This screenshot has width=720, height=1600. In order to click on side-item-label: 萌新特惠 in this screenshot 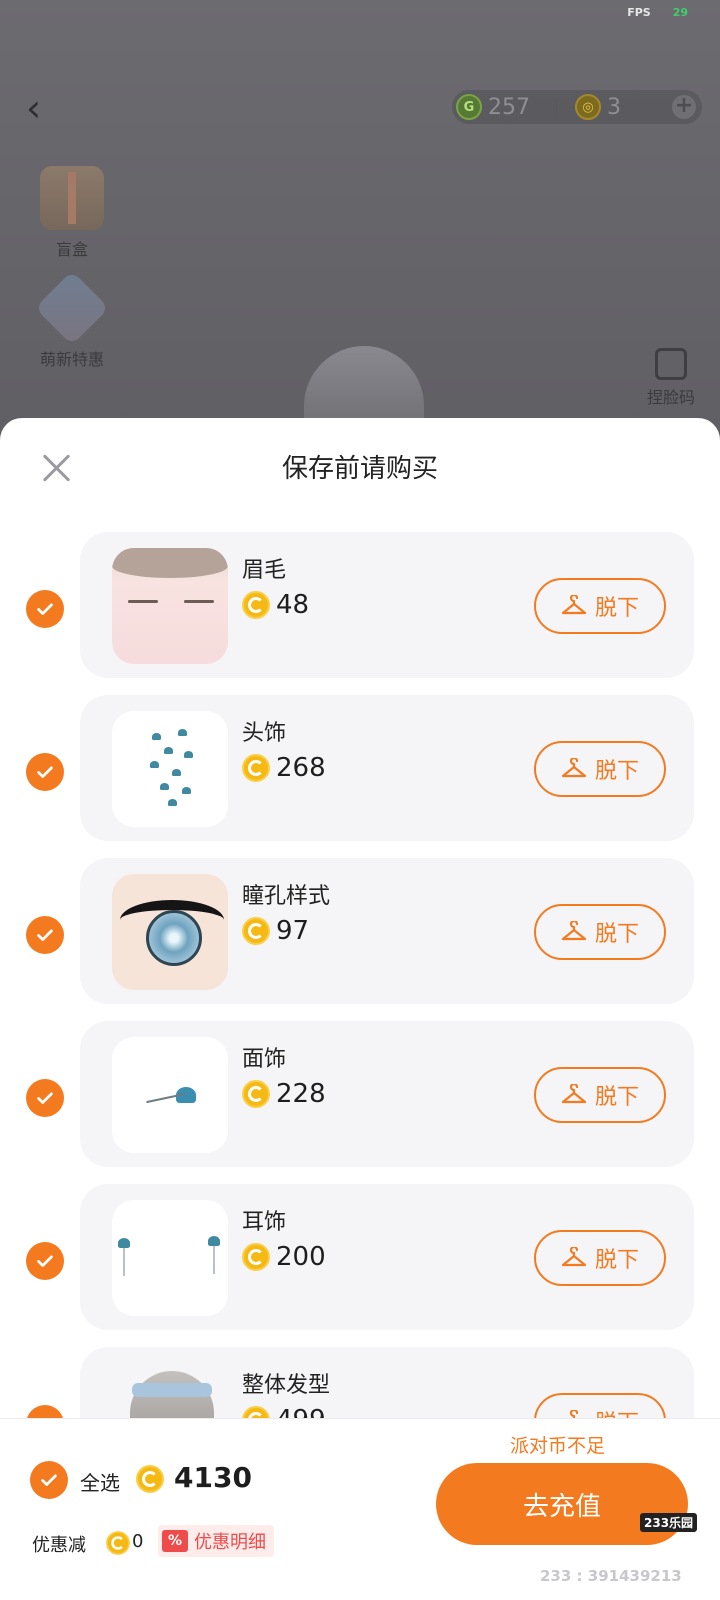, I will do `click(71, 359)`.